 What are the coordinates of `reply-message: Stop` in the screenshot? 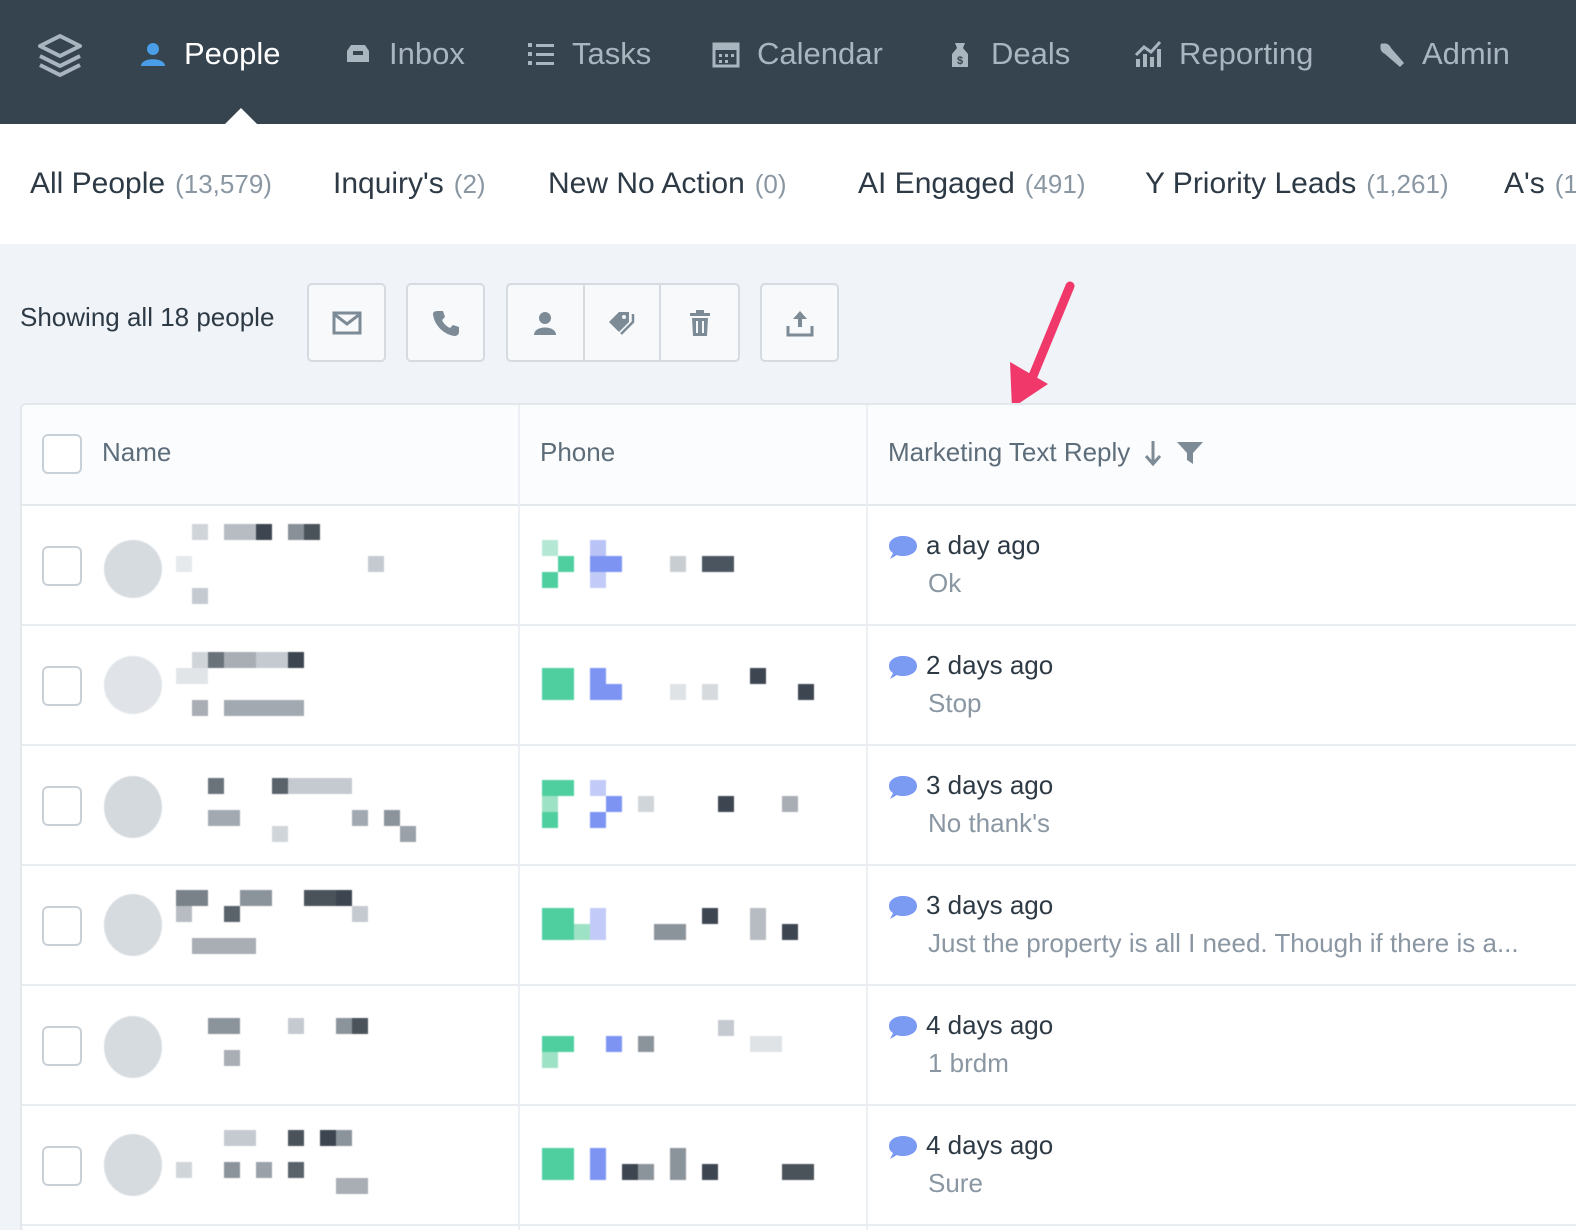 It's located at (955, 703).